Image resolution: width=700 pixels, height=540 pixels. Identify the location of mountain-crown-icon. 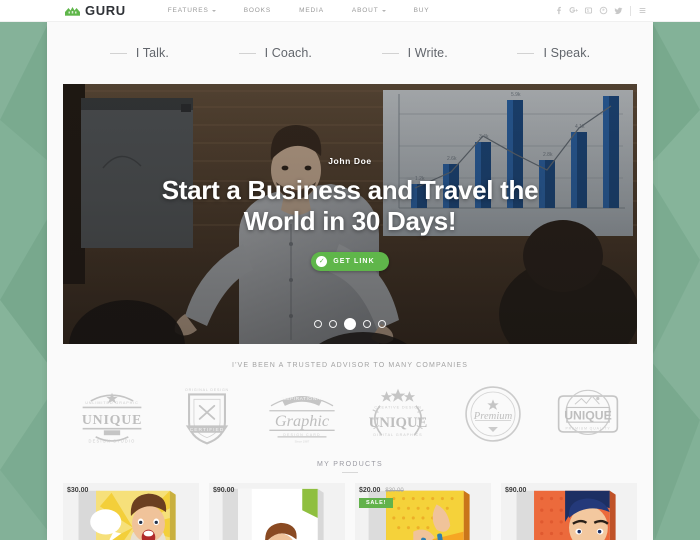
(72, 11).